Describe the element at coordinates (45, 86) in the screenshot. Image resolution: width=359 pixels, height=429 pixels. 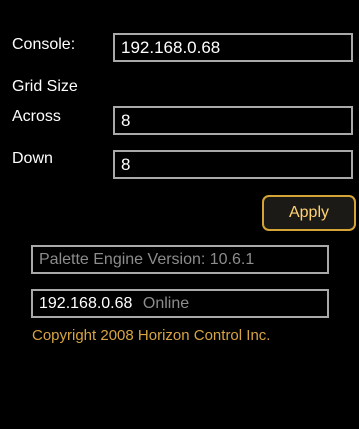
I see `grid-size-heading: Grid Size` at that location.